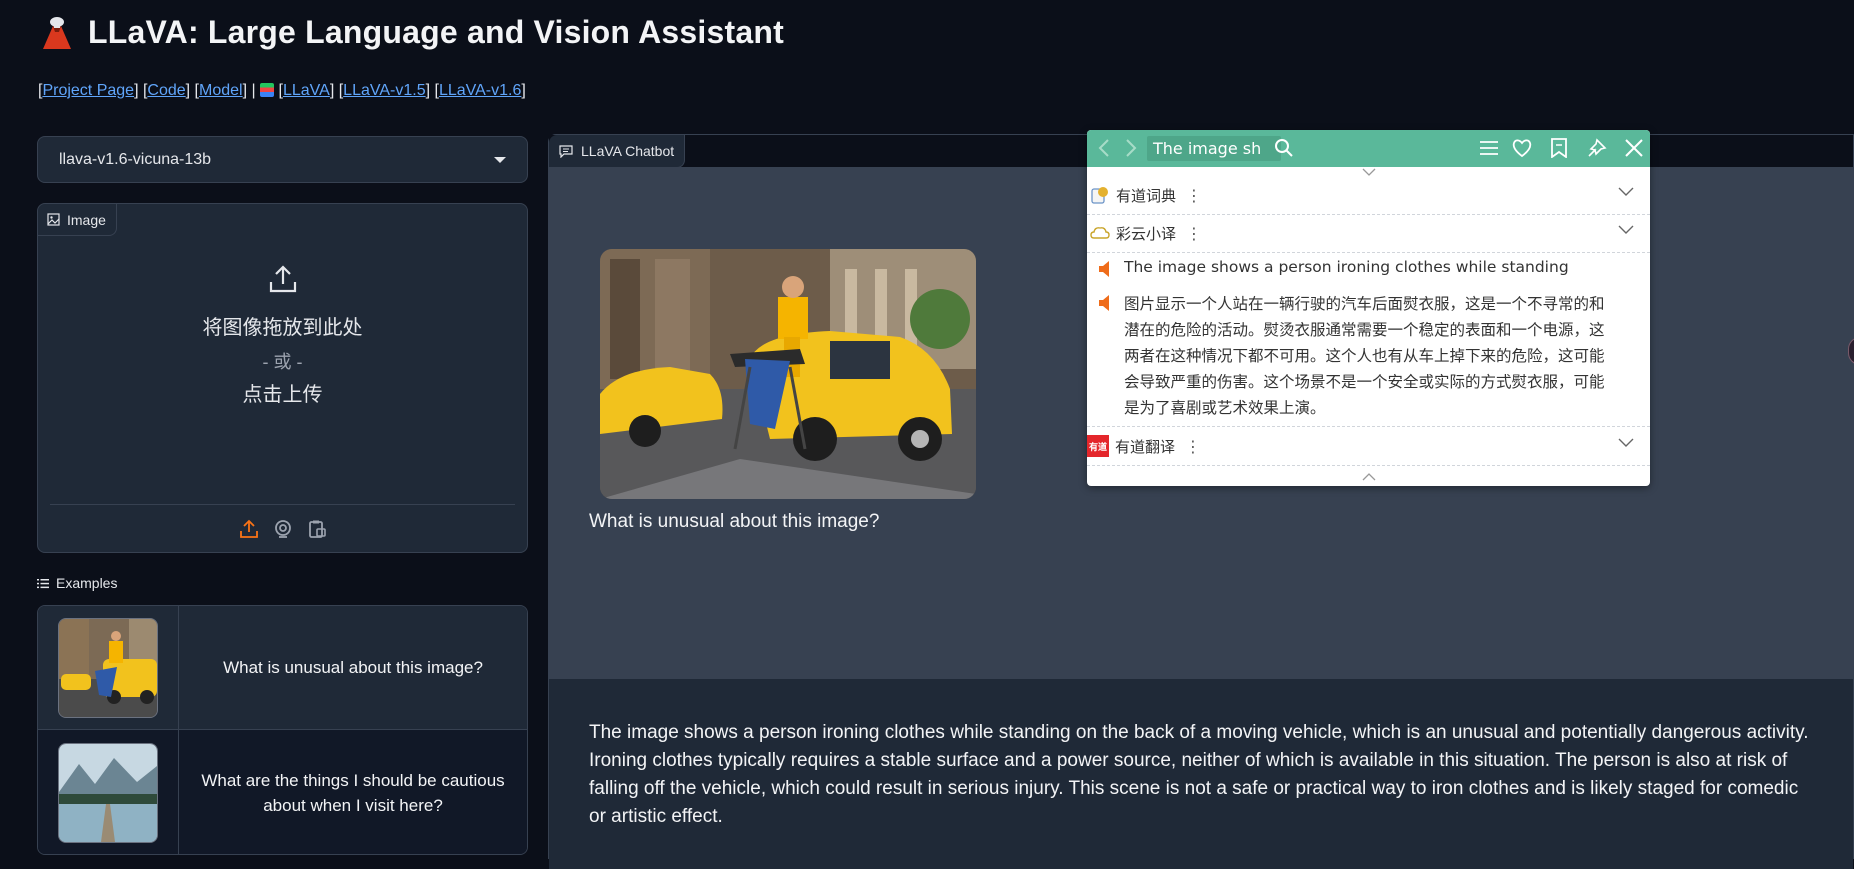 Image resolution: width=1854 pixels, height=869 pixels. I want to click on upload-source-icon, so click(249, 529).